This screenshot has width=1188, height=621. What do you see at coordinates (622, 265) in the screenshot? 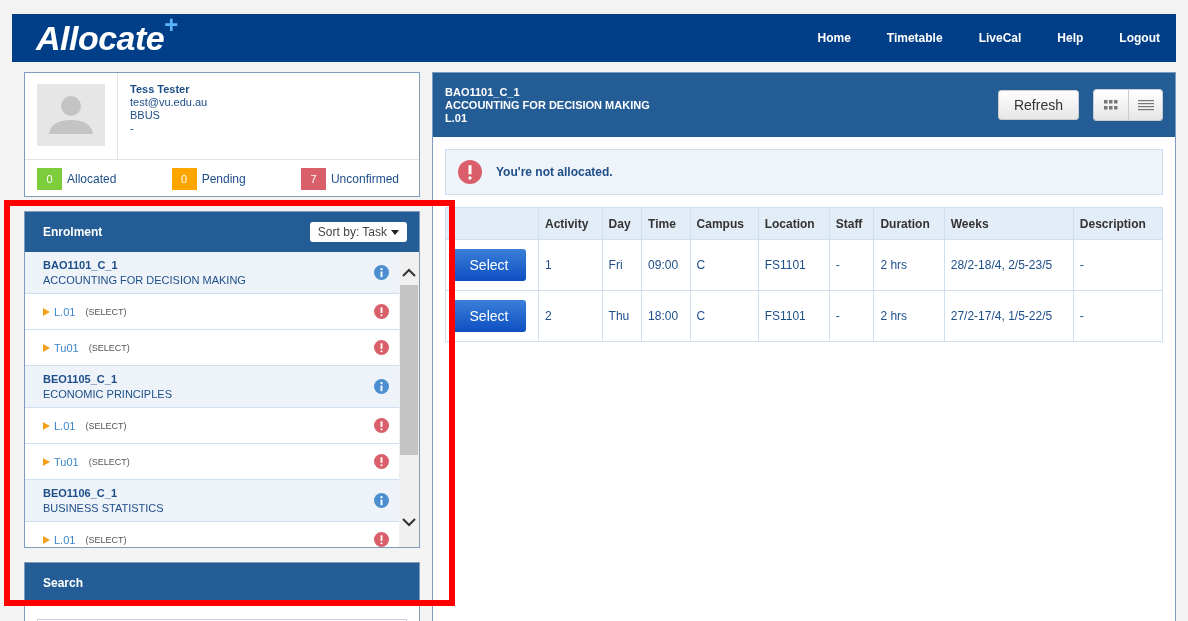
I see `table-cell: Fri` at bounding box center [622, 265].